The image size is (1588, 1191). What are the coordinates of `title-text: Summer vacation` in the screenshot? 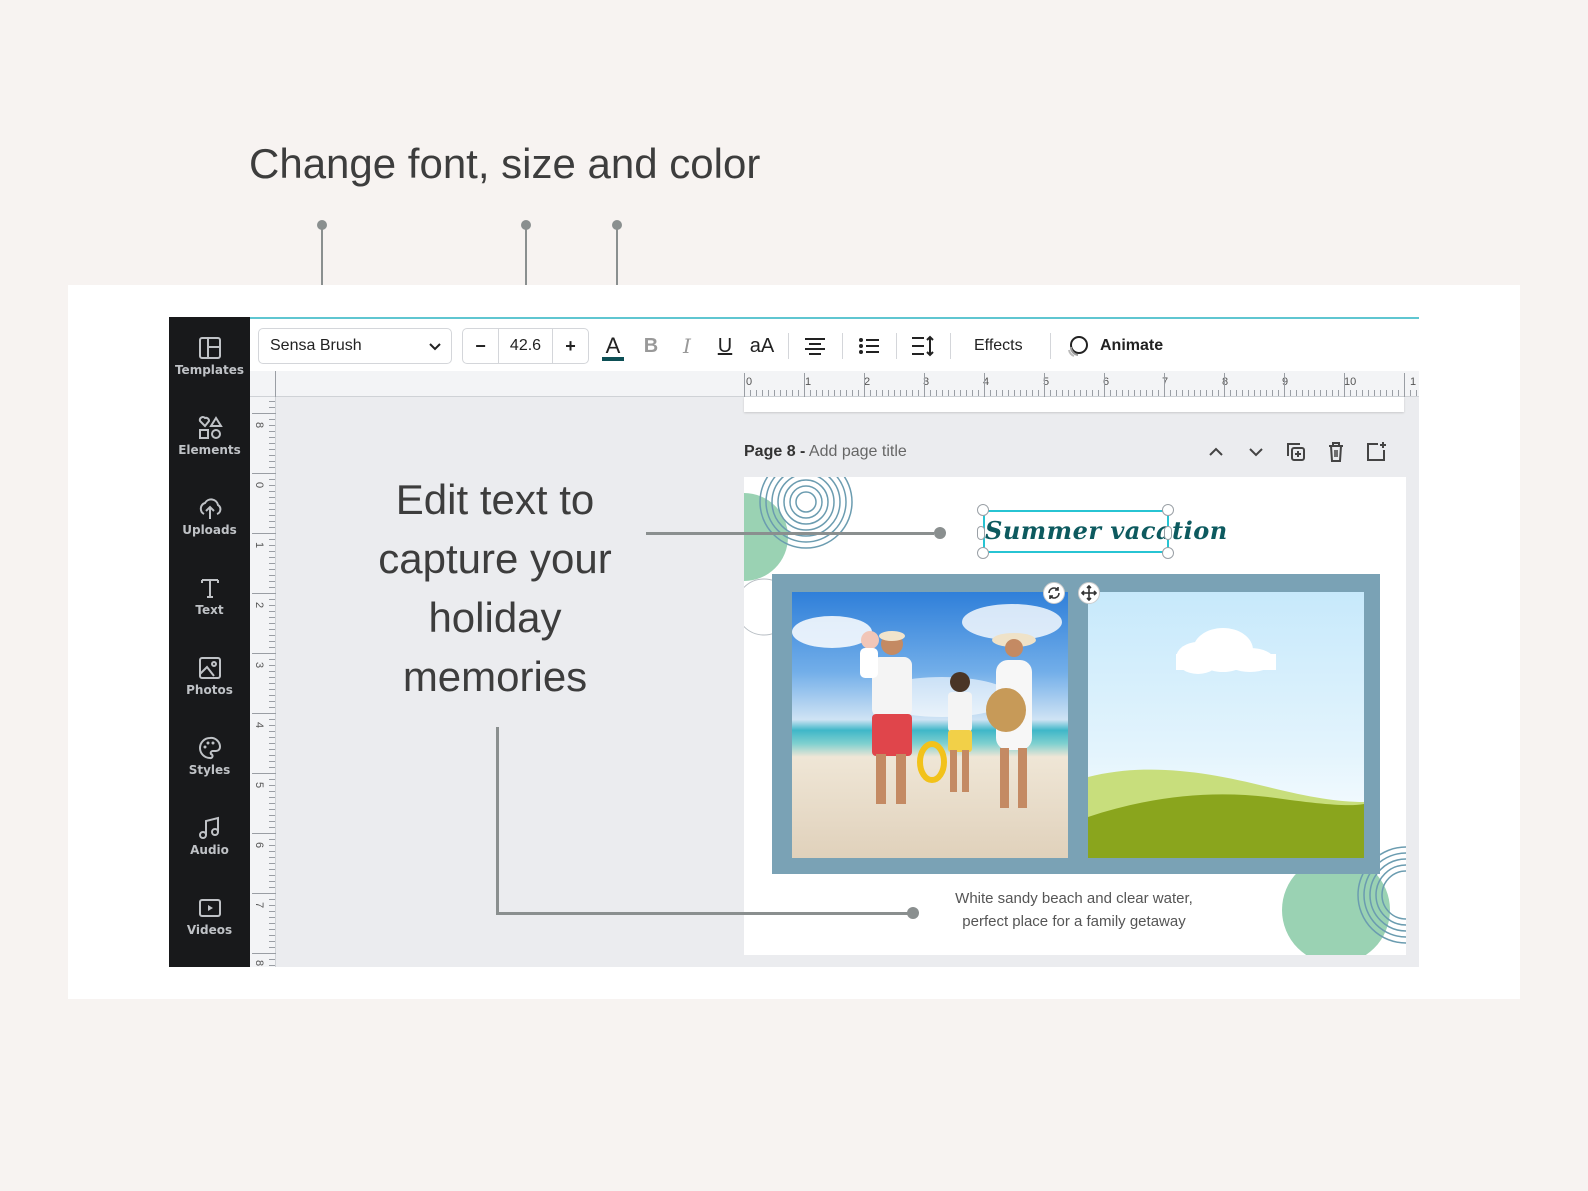 It's located at (1106, 530).